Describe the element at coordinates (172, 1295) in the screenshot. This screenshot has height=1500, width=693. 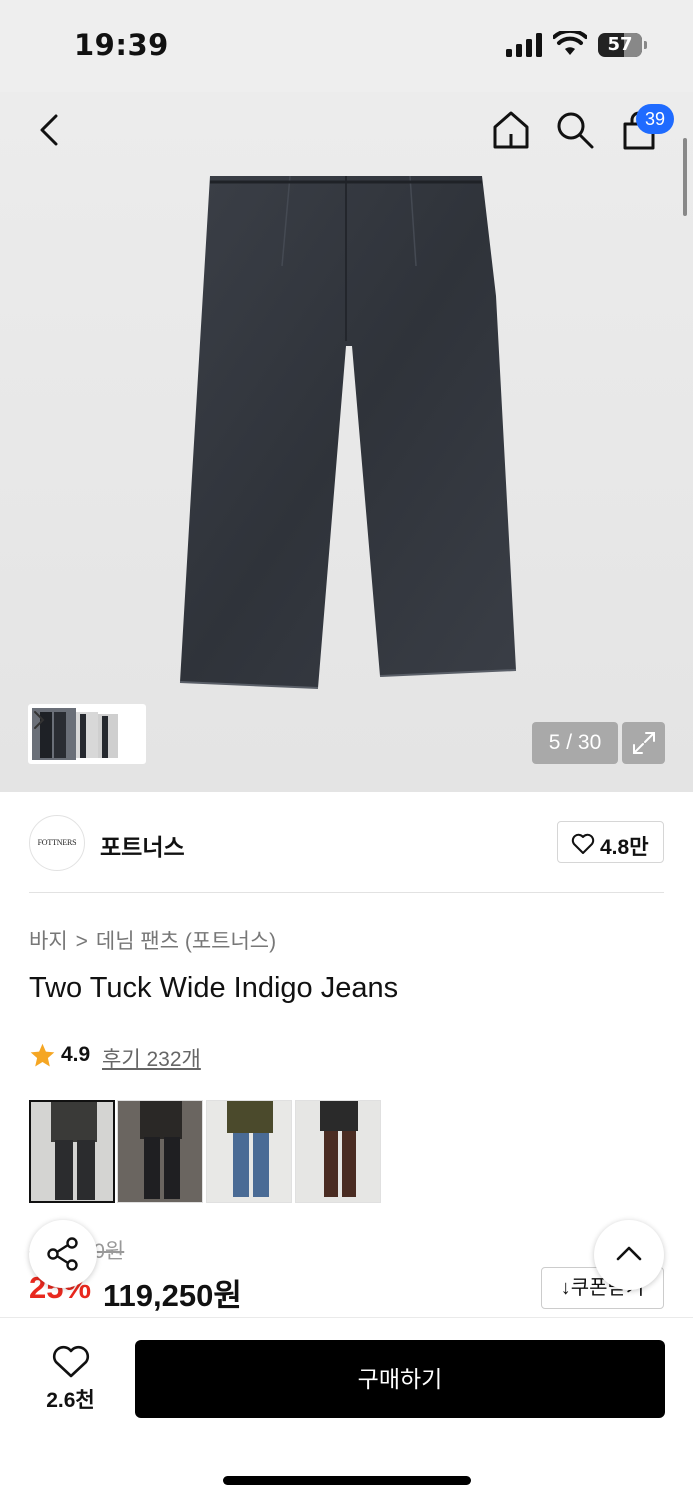
I see `sale-price: 119,250원` at that location.